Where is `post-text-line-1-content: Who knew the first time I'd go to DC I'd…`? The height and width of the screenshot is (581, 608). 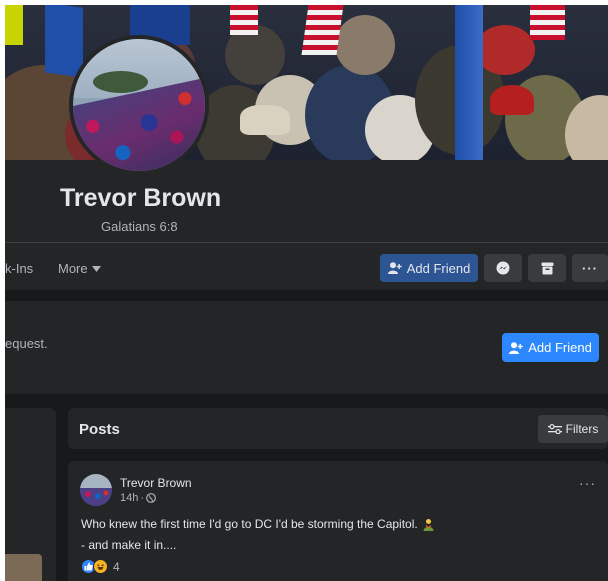 post-text-line-1-content: Who knew the first time I'd go to DC I'd… is located at coordinates (249, 524).